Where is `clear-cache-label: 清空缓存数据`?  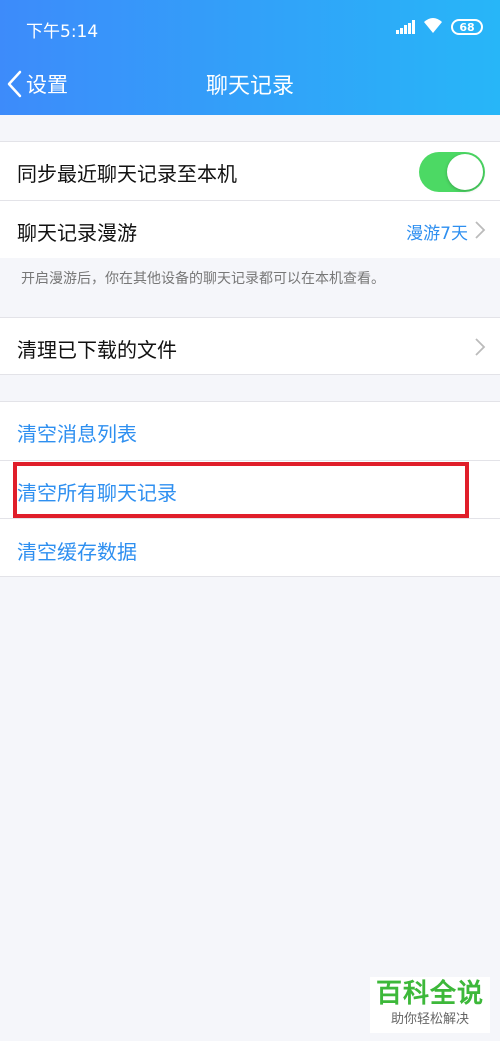
clear-cache-label: 清空缓存数据 is located at coordinates (77, 552).